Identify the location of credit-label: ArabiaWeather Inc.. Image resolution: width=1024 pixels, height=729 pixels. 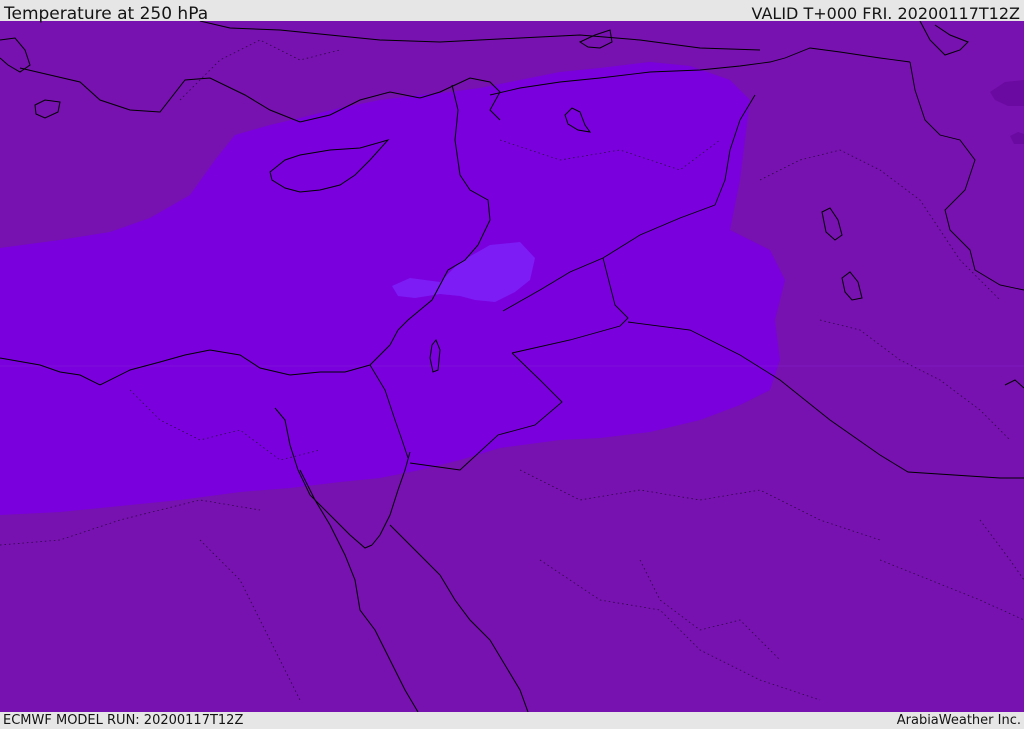
(958, 720).